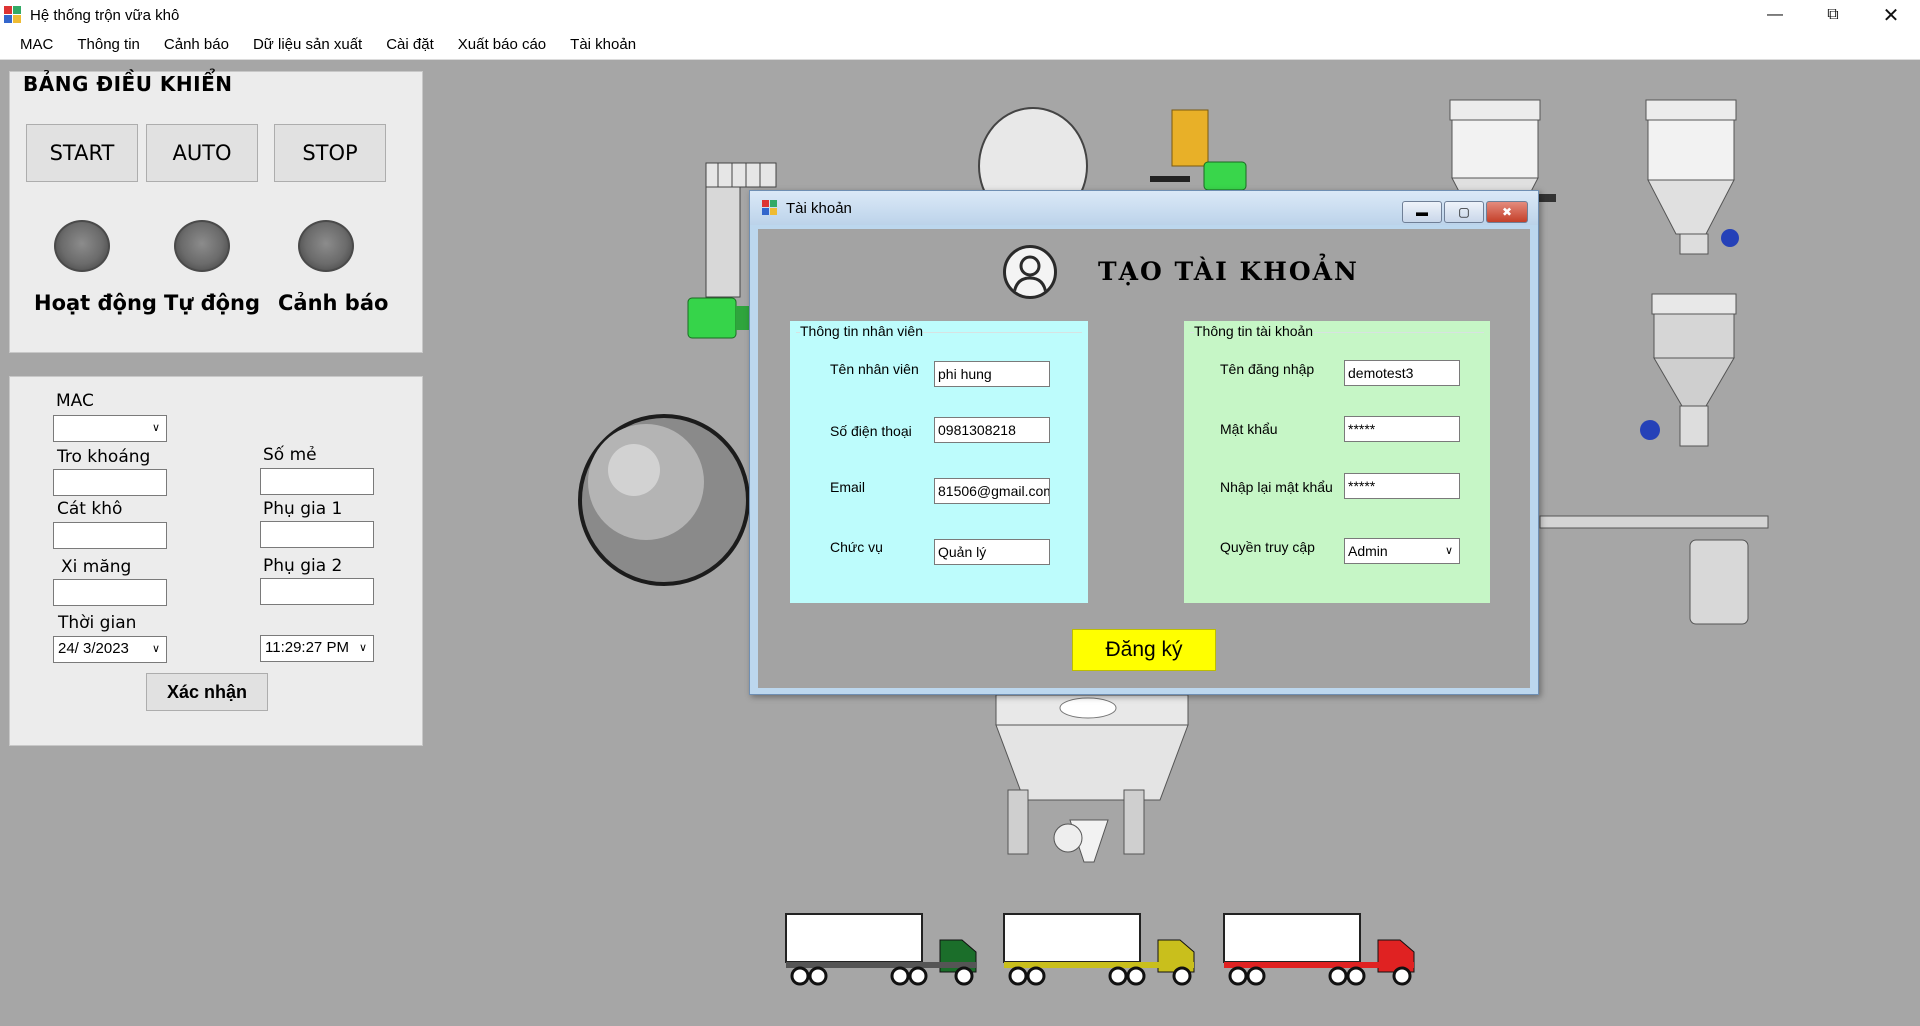 The width and height of the screenshot is (1920, 1026). What do you see at coordinates (664, 500) in the screenshot?
I see `sphere-tank-icon` at bounding box center [664, 500].